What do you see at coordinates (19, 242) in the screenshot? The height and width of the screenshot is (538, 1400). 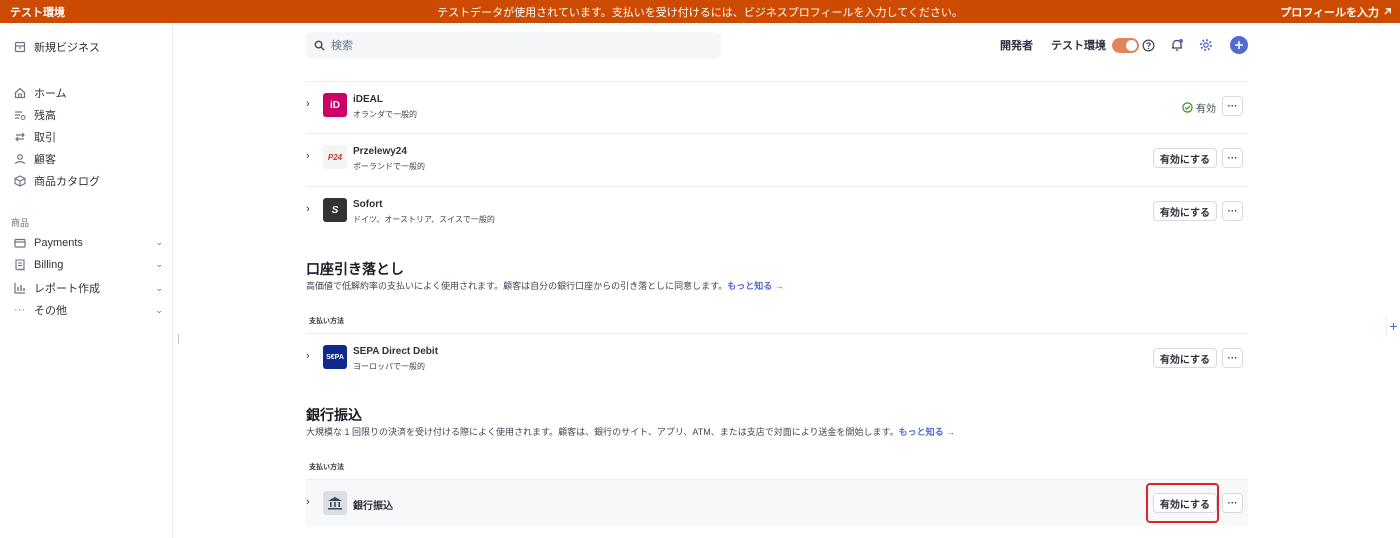 I see `payments-icon` at bounding box center [19, 242].